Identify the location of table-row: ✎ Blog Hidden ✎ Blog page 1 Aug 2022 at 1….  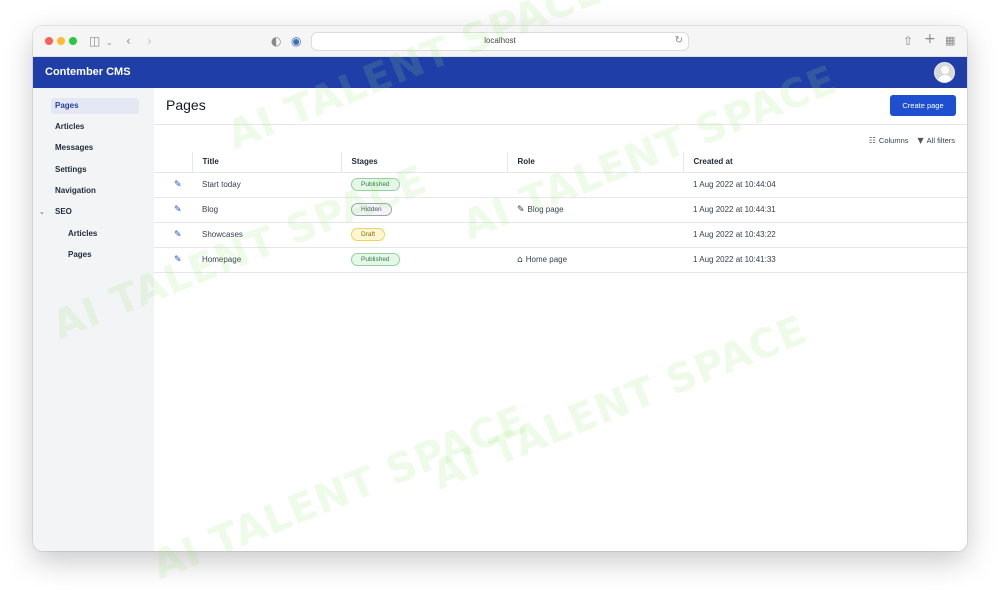
(560, 210).